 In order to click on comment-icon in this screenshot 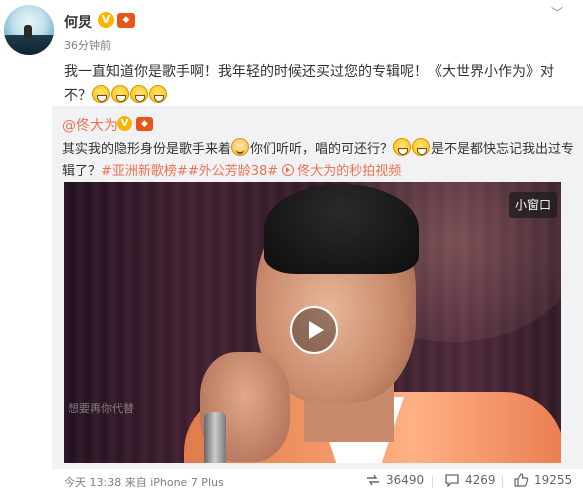, I will do `click(452, 480)`.